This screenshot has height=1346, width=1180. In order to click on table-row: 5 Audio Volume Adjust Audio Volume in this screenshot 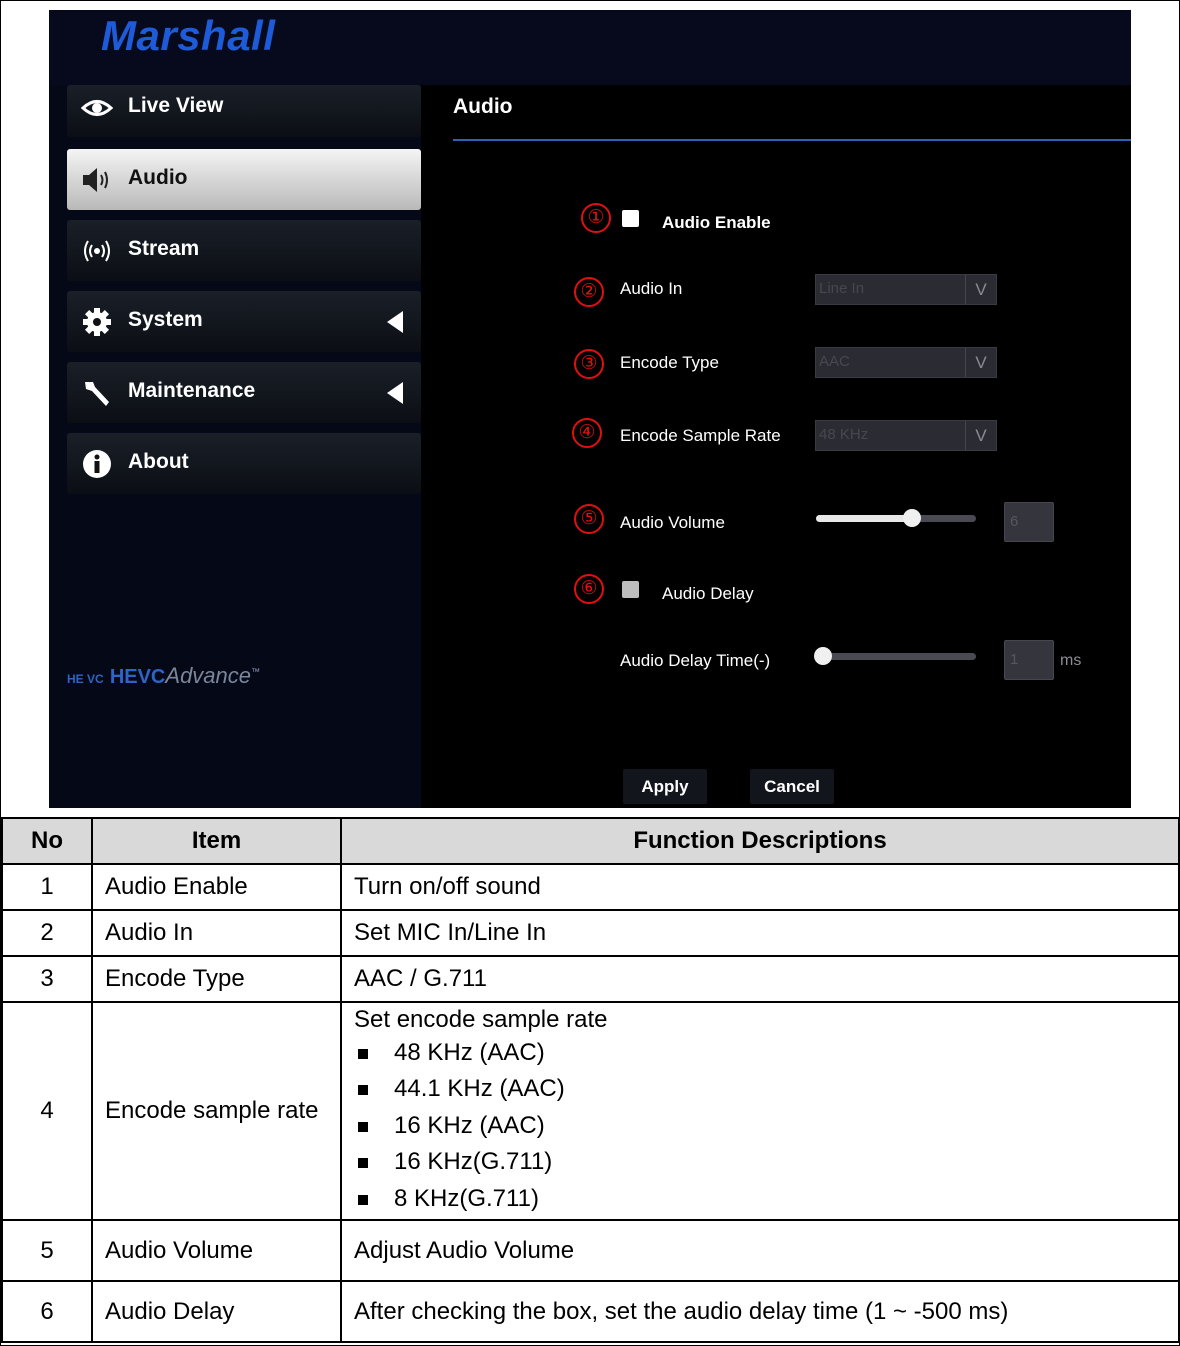, I will do `click(590, 1250)`.